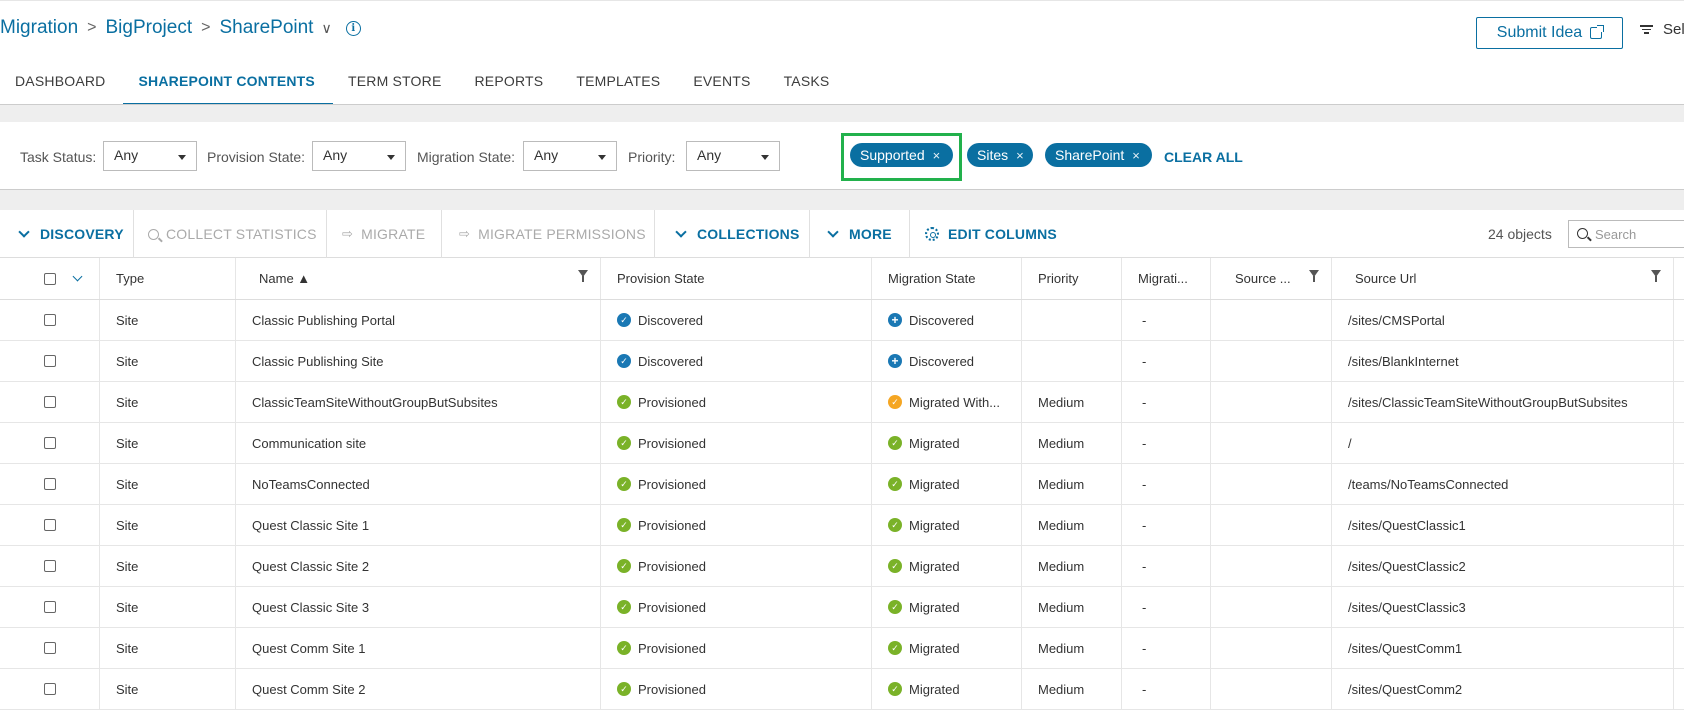 The width and height of the screenshot is (1684, 711). I want to click on cell-name: Quest Classic Site 1, so click(418, 525).